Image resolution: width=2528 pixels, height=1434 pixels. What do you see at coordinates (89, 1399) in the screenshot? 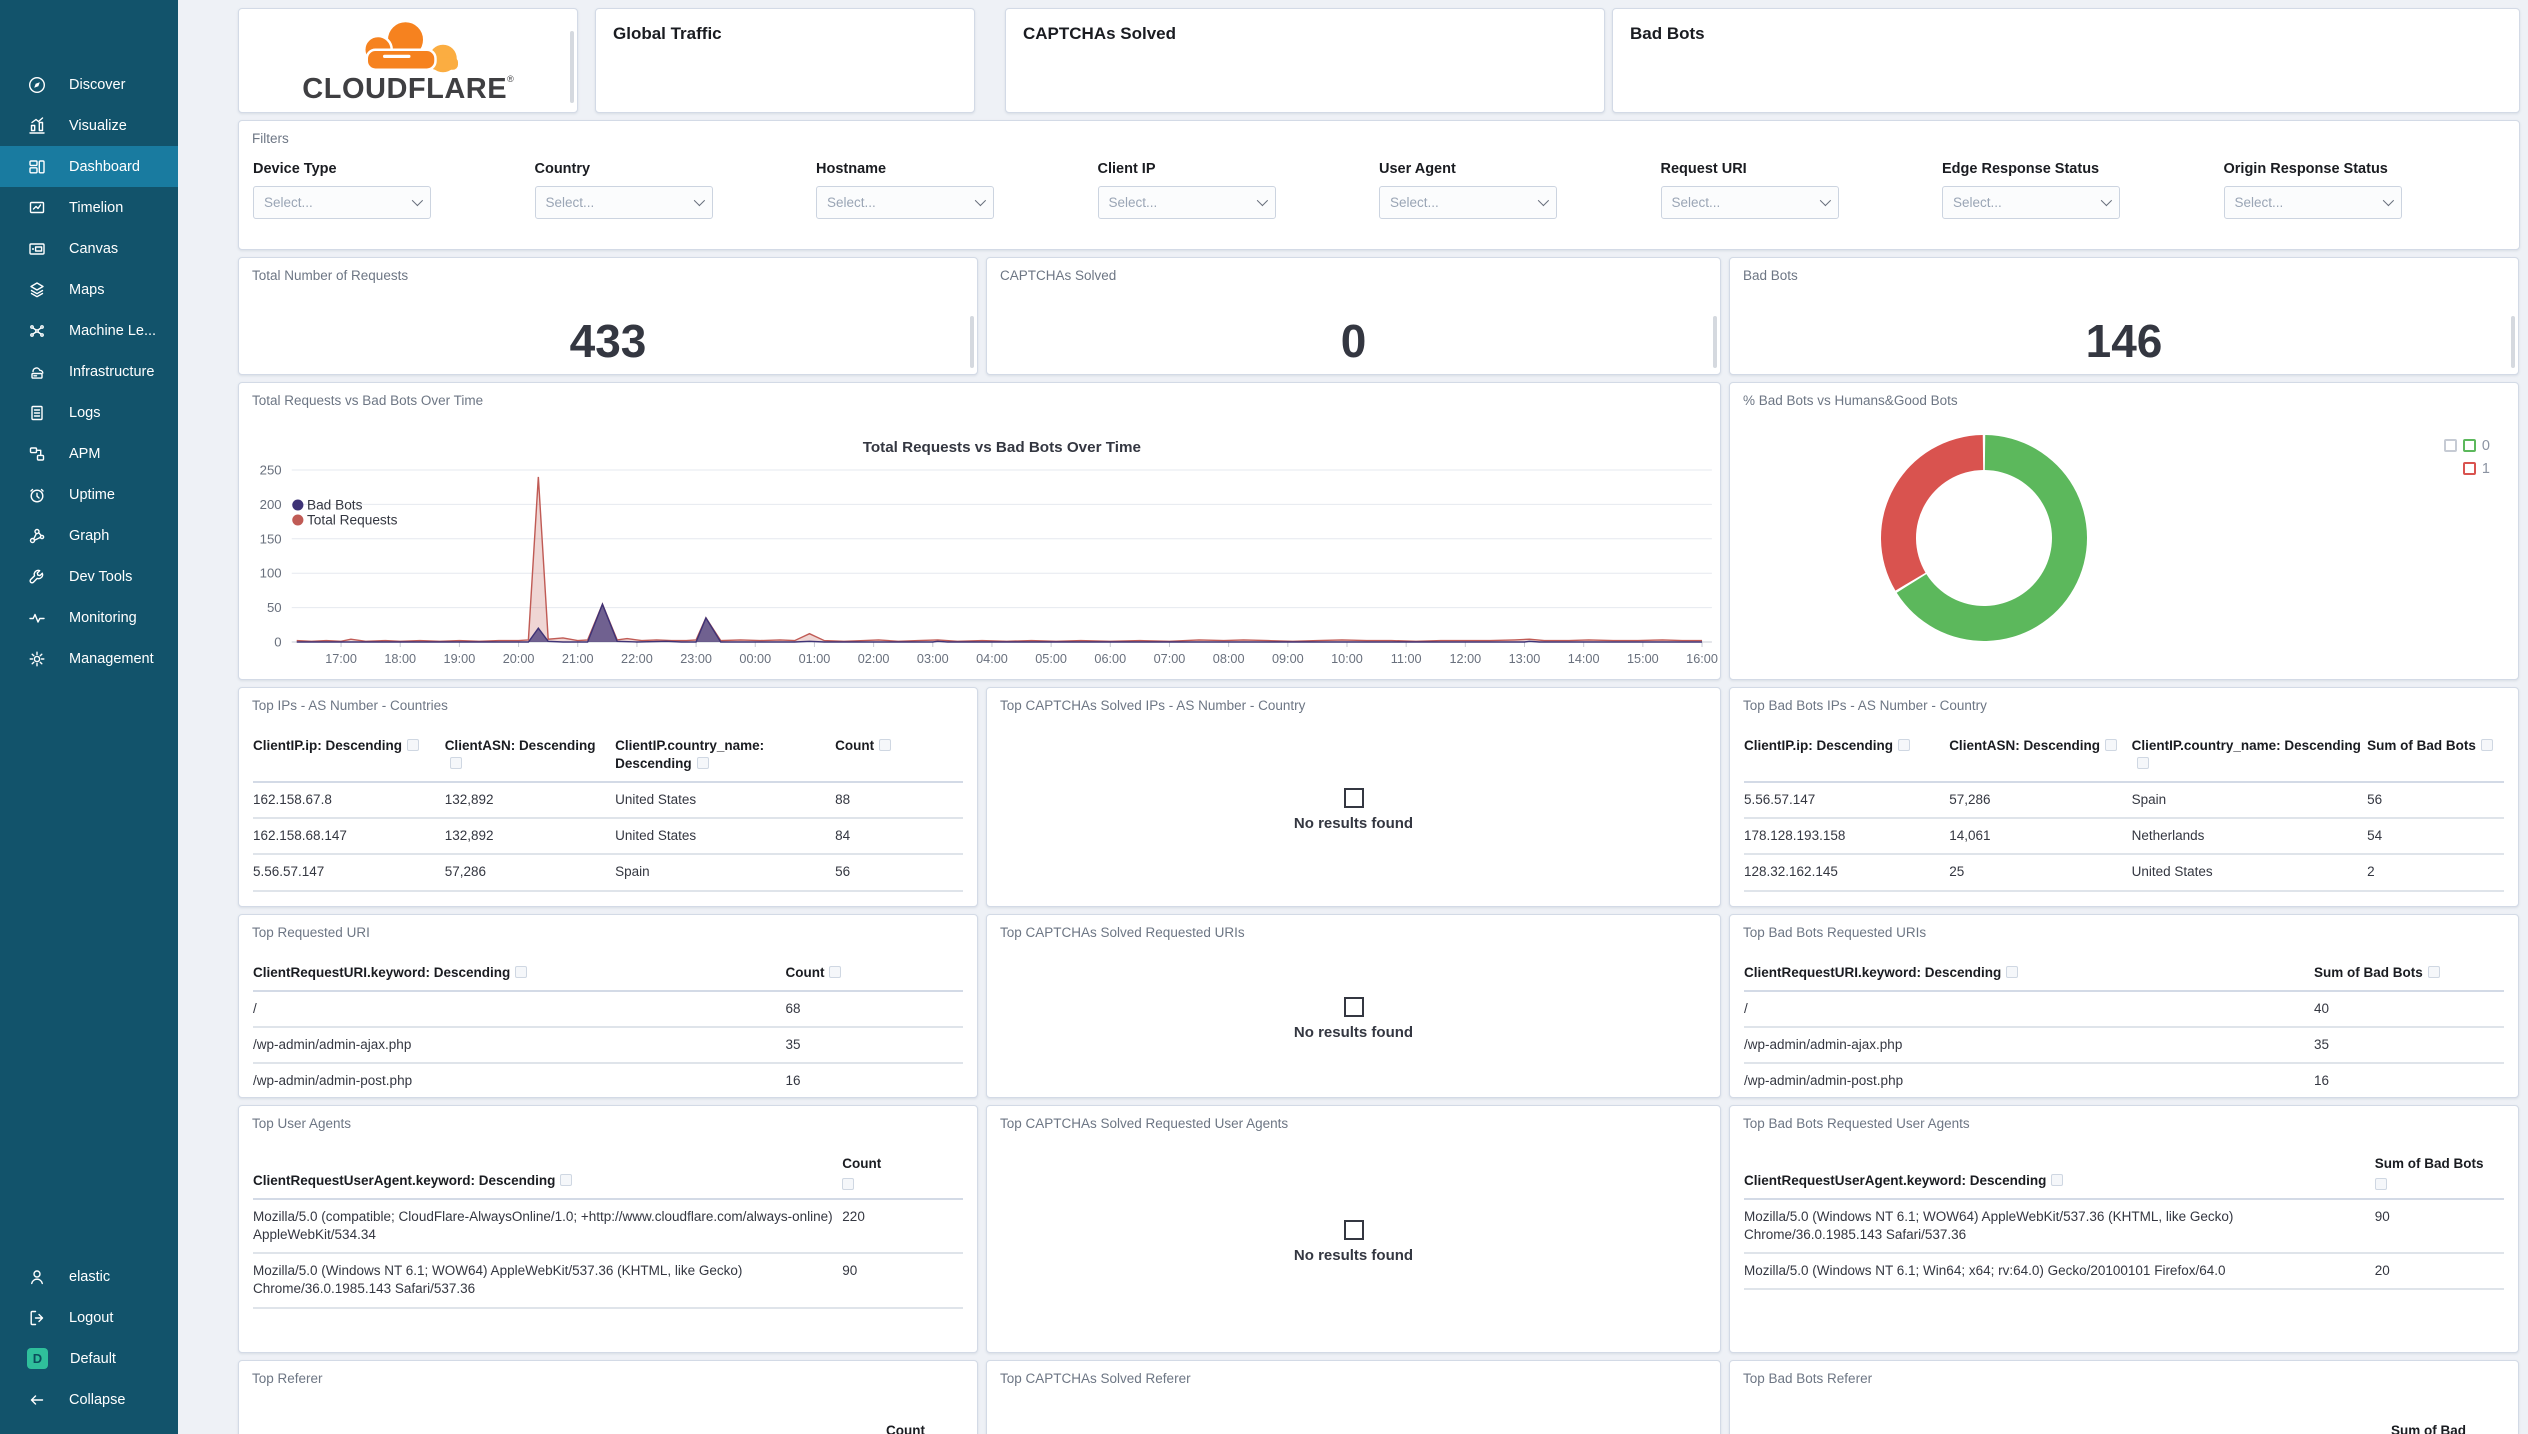
I see `sidebar-item-collapse: Collapse` at bounding box center [89, 1399].